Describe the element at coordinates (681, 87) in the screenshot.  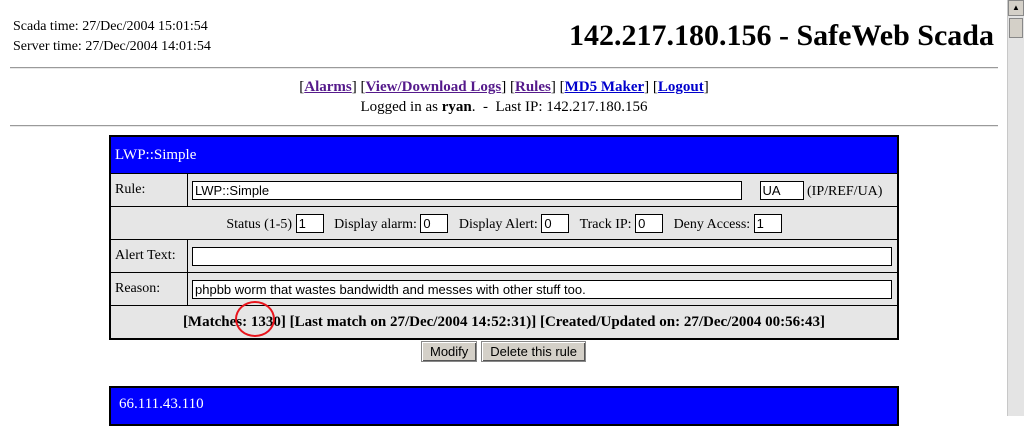
I see `nav-link-logout: Logout` at that location.